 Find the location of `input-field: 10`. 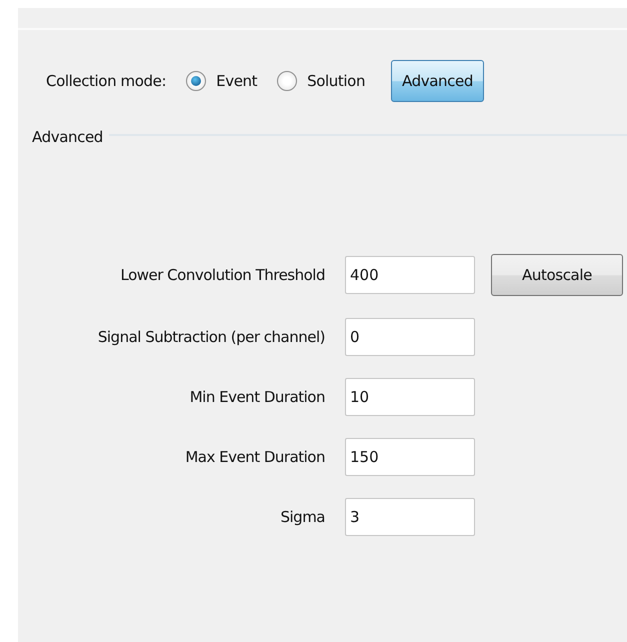

input-field: 10 is located at coordinates (410, 397).